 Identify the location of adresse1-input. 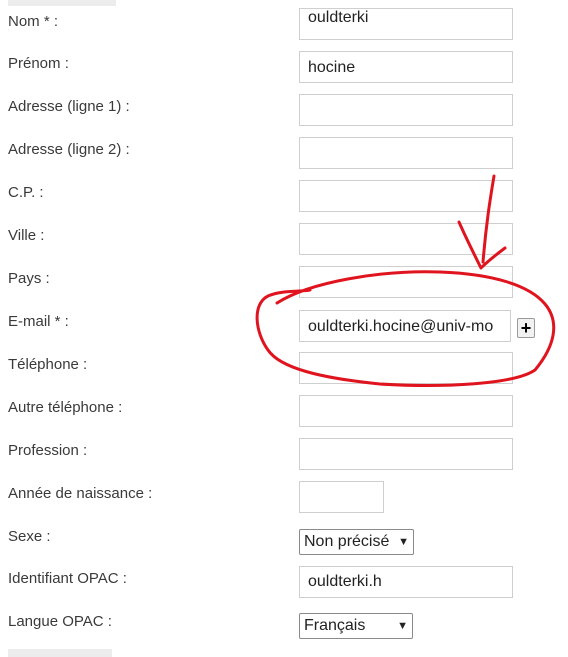
(406, 110).